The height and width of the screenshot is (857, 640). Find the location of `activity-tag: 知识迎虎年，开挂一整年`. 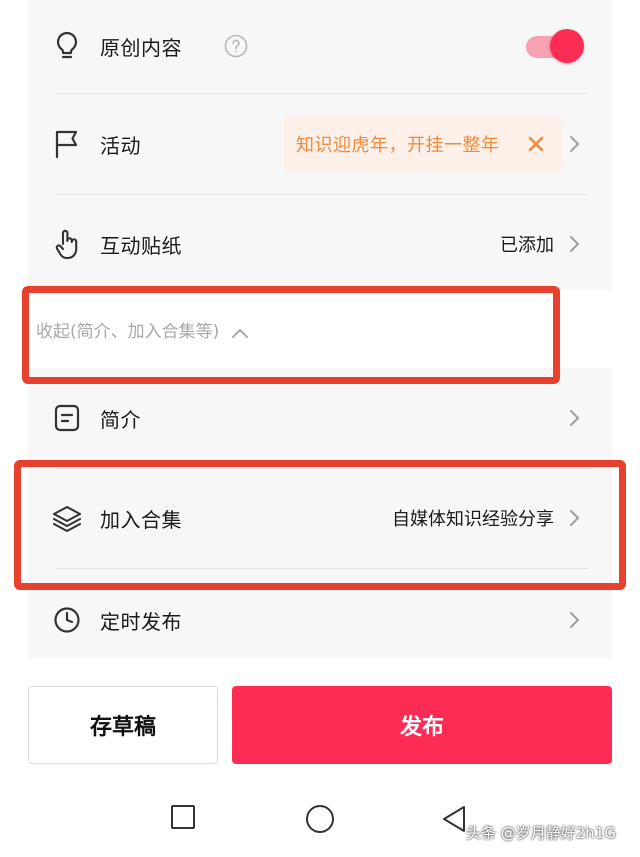

activity-tag: 知识迎虎年，开挂一整年 is located at coordinates (423, 144).